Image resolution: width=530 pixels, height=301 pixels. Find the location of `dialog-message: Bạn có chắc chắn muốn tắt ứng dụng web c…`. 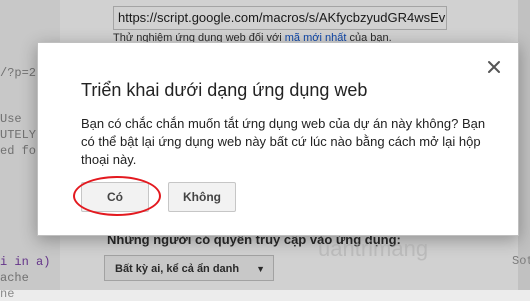

dialog-message: Bạn có chắc chắn muốn tắt ứng dụng web c… is located at coordinates (283, 141).